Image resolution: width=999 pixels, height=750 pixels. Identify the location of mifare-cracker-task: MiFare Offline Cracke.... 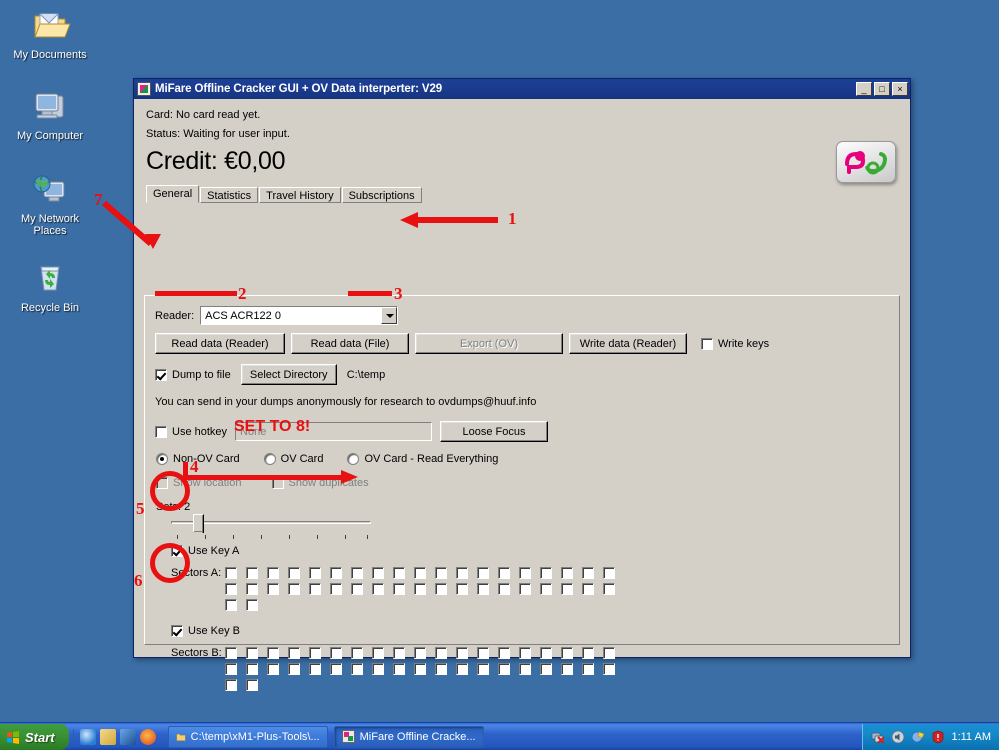
(408, 736).